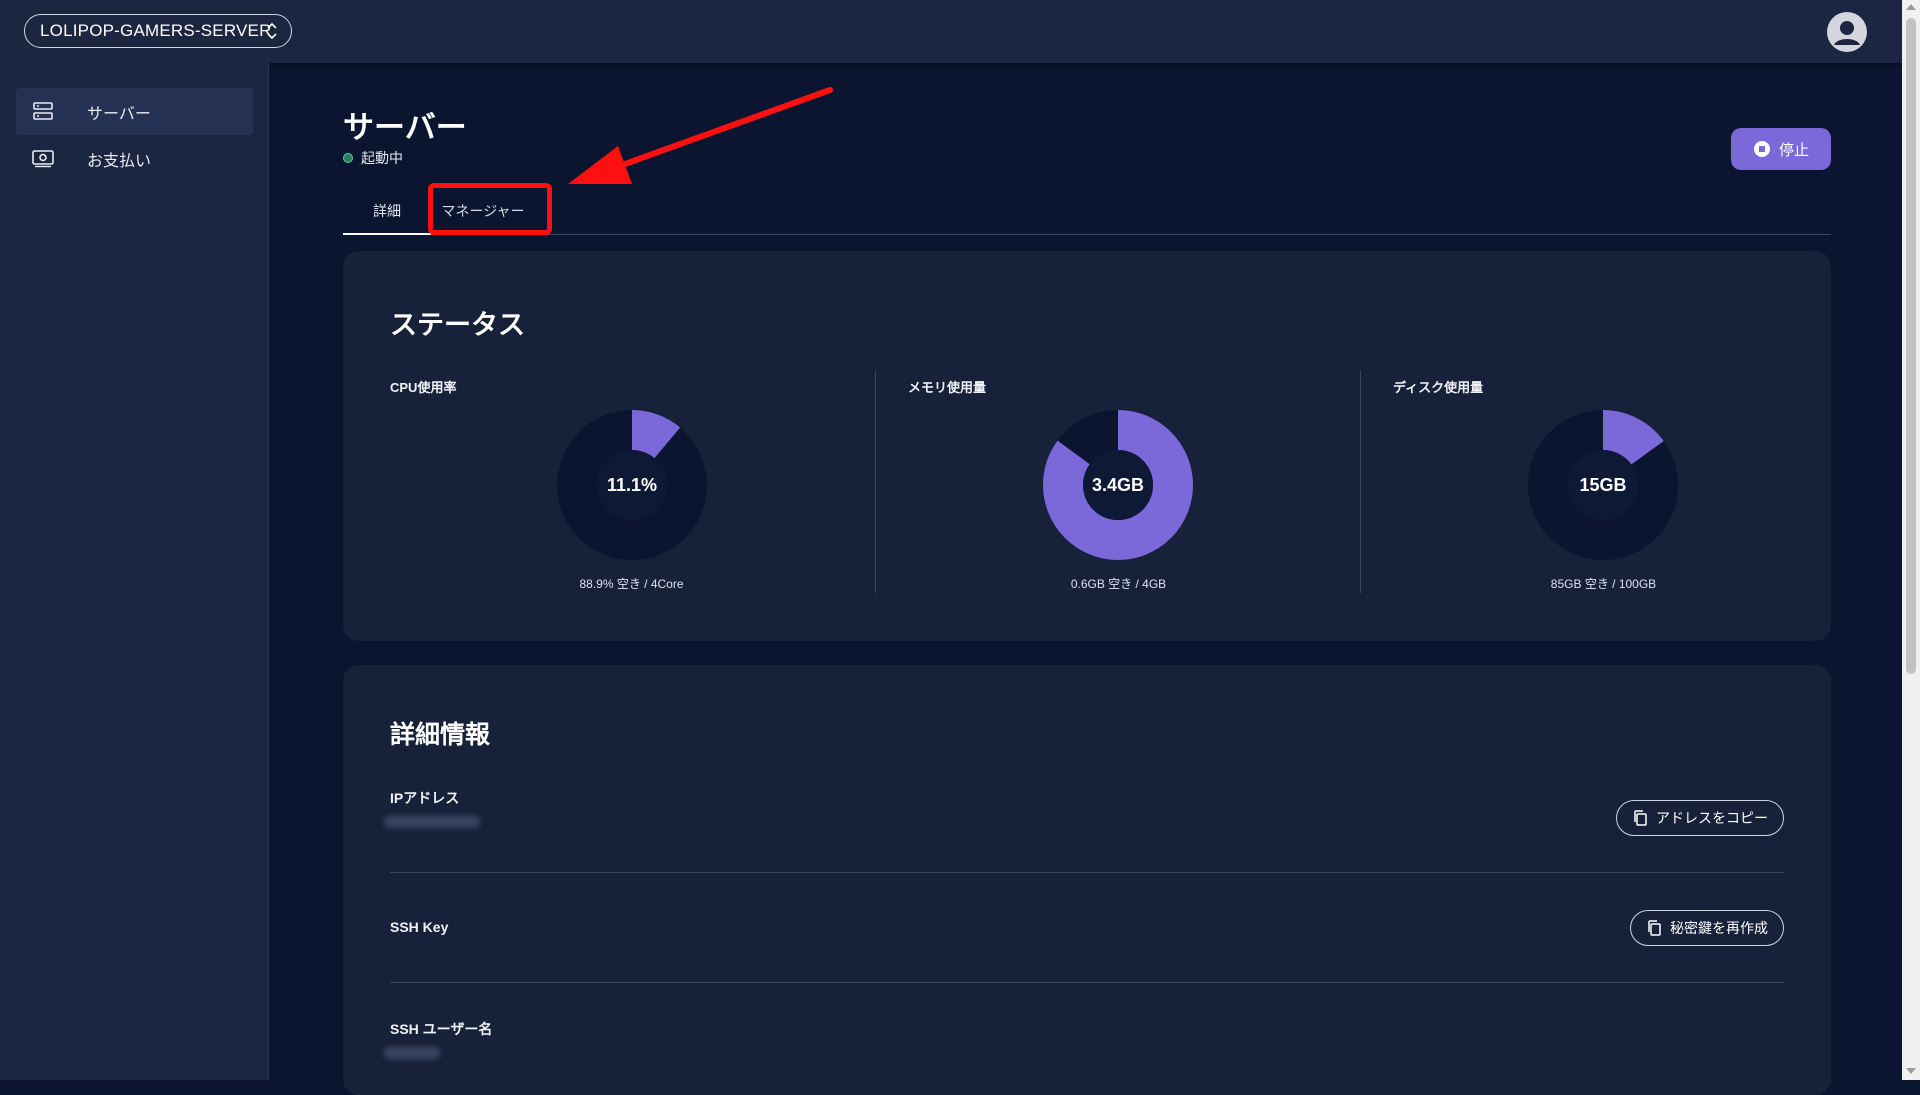 Image resolution: width=1920 pixels, height=1095 pixels. Describe the element at coordinates (1911, 1071) in the screenshot. I see `scroll-down-arrow-icon` at that location.